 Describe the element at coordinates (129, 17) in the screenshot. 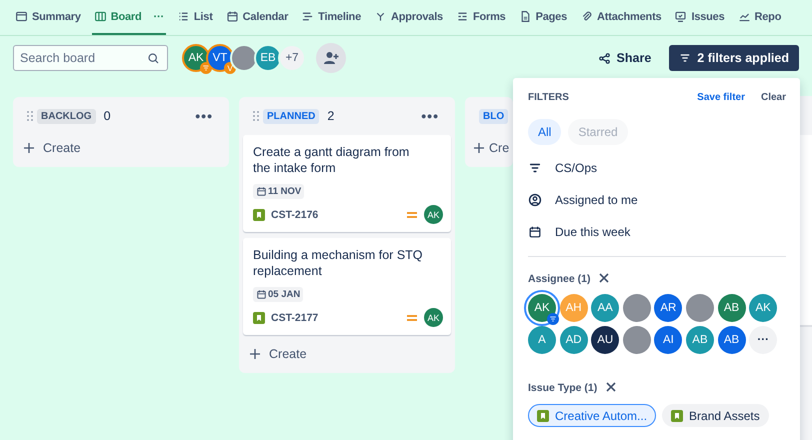

I see `nav-tab: Board ···` at that location.